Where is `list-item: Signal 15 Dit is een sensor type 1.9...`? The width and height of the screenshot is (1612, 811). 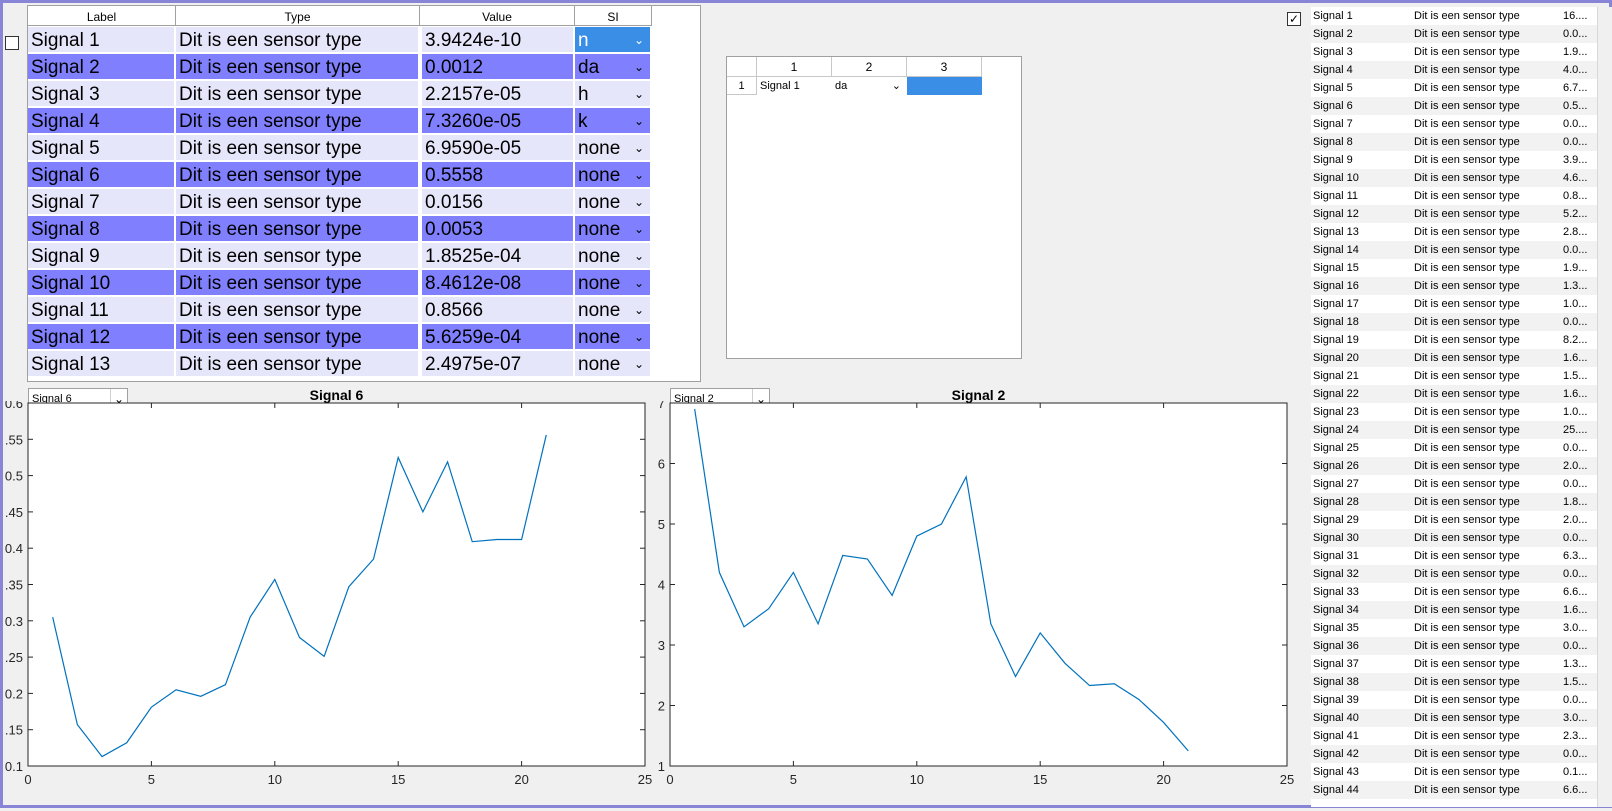 list-item: Signal 15 Dit is een sensor type 1.9... is located at coordinates (1454, 268).